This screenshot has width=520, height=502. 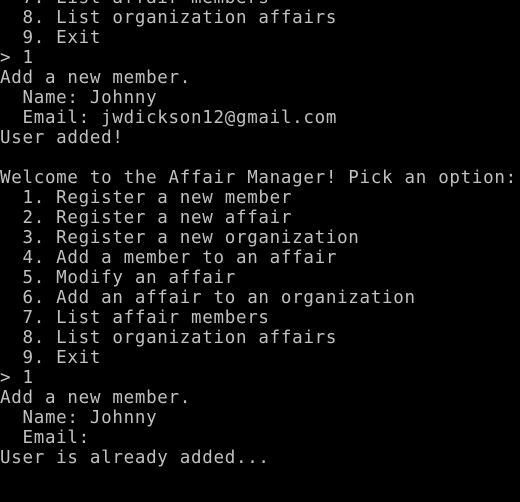 What do you see at coordinates (208, 298) in the screenshot?
I see `menu-option-6: 6. Add an affair to an organization` at bounding box center [208, 298].